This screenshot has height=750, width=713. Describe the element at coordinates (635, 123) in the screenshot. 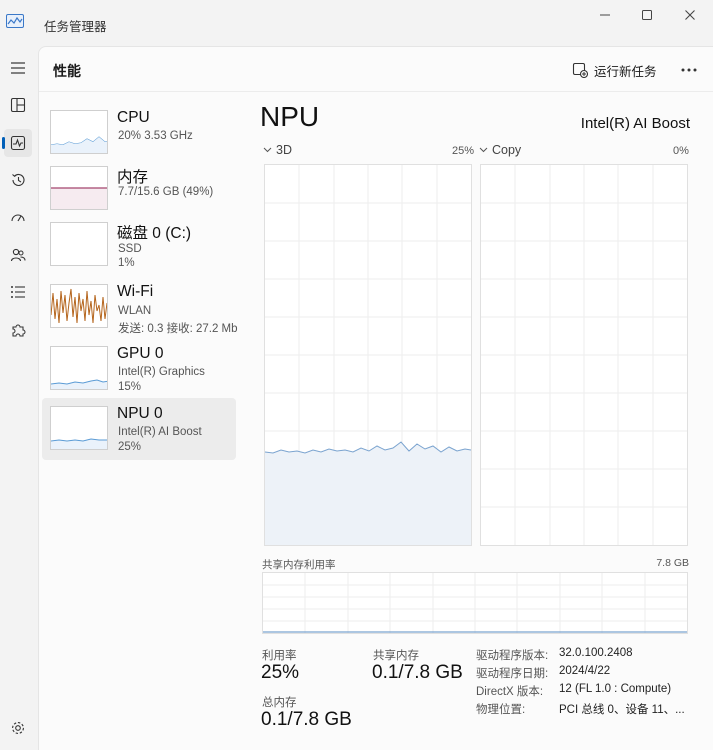

I see `detail-device-name: Intel(R) AI Boost` at that location.